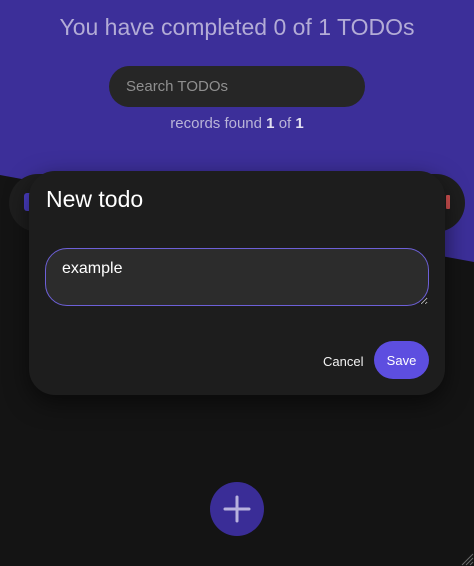  What do you see at coordinates (285, 123) in the screenshot?
I see `records-of-label: of` at bounding box center [285, 123].